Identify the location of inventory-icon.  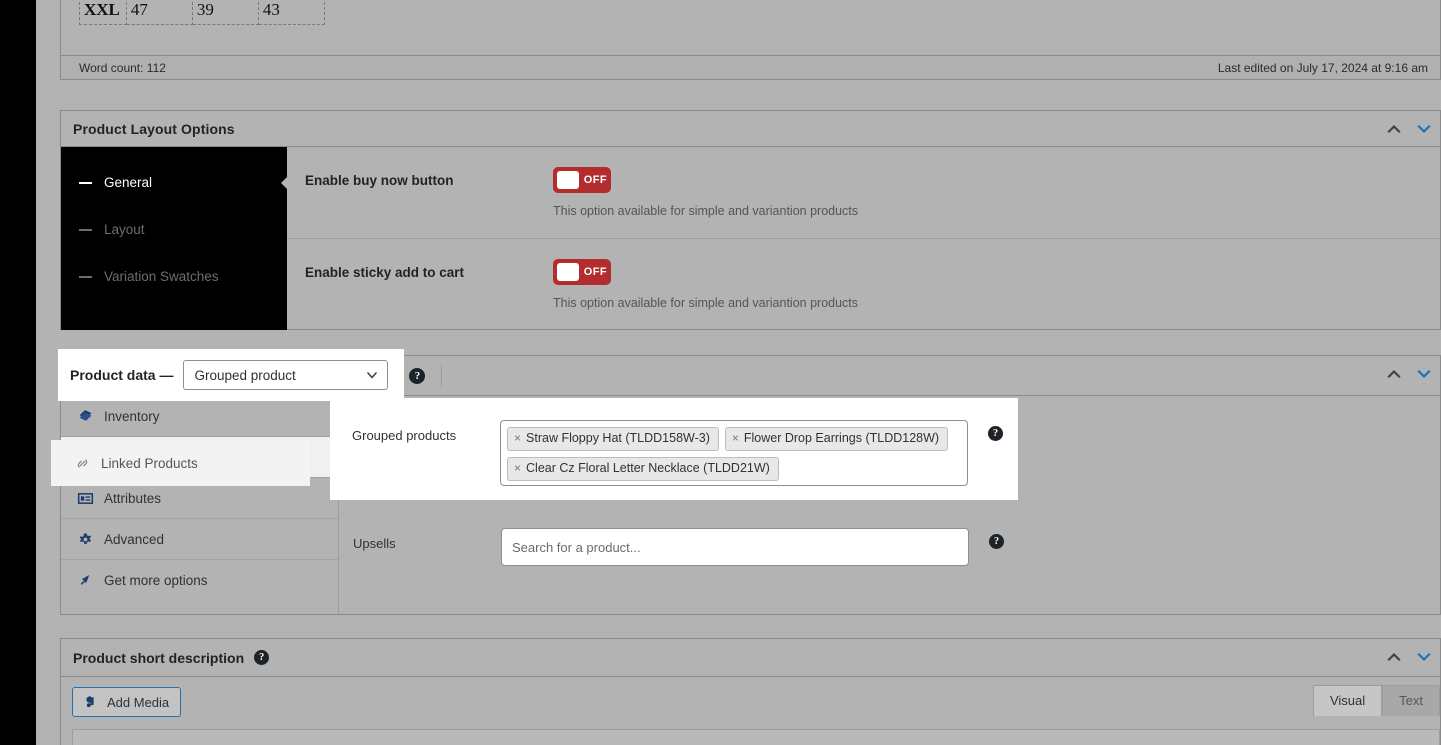
(85, 416).